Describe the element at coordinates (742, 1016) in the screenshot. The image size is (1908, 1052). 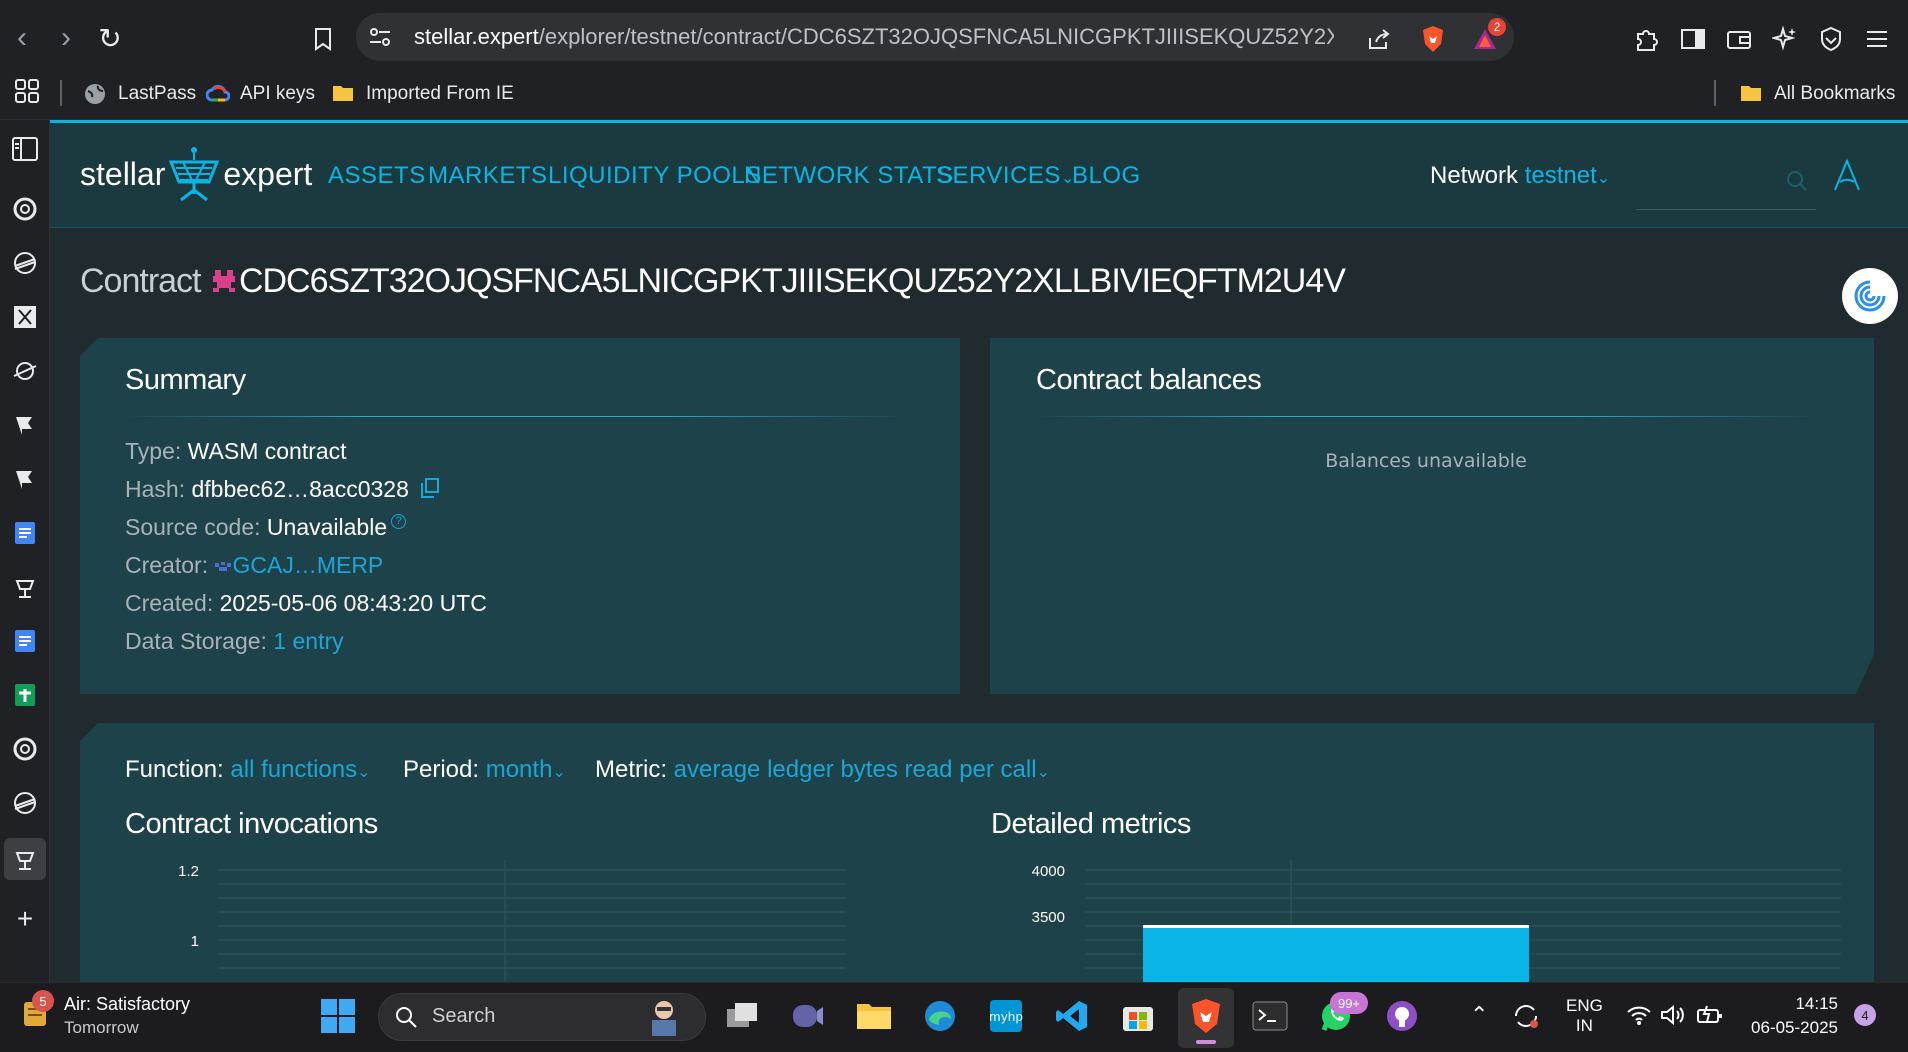
I see `task-view-icon` at that location.